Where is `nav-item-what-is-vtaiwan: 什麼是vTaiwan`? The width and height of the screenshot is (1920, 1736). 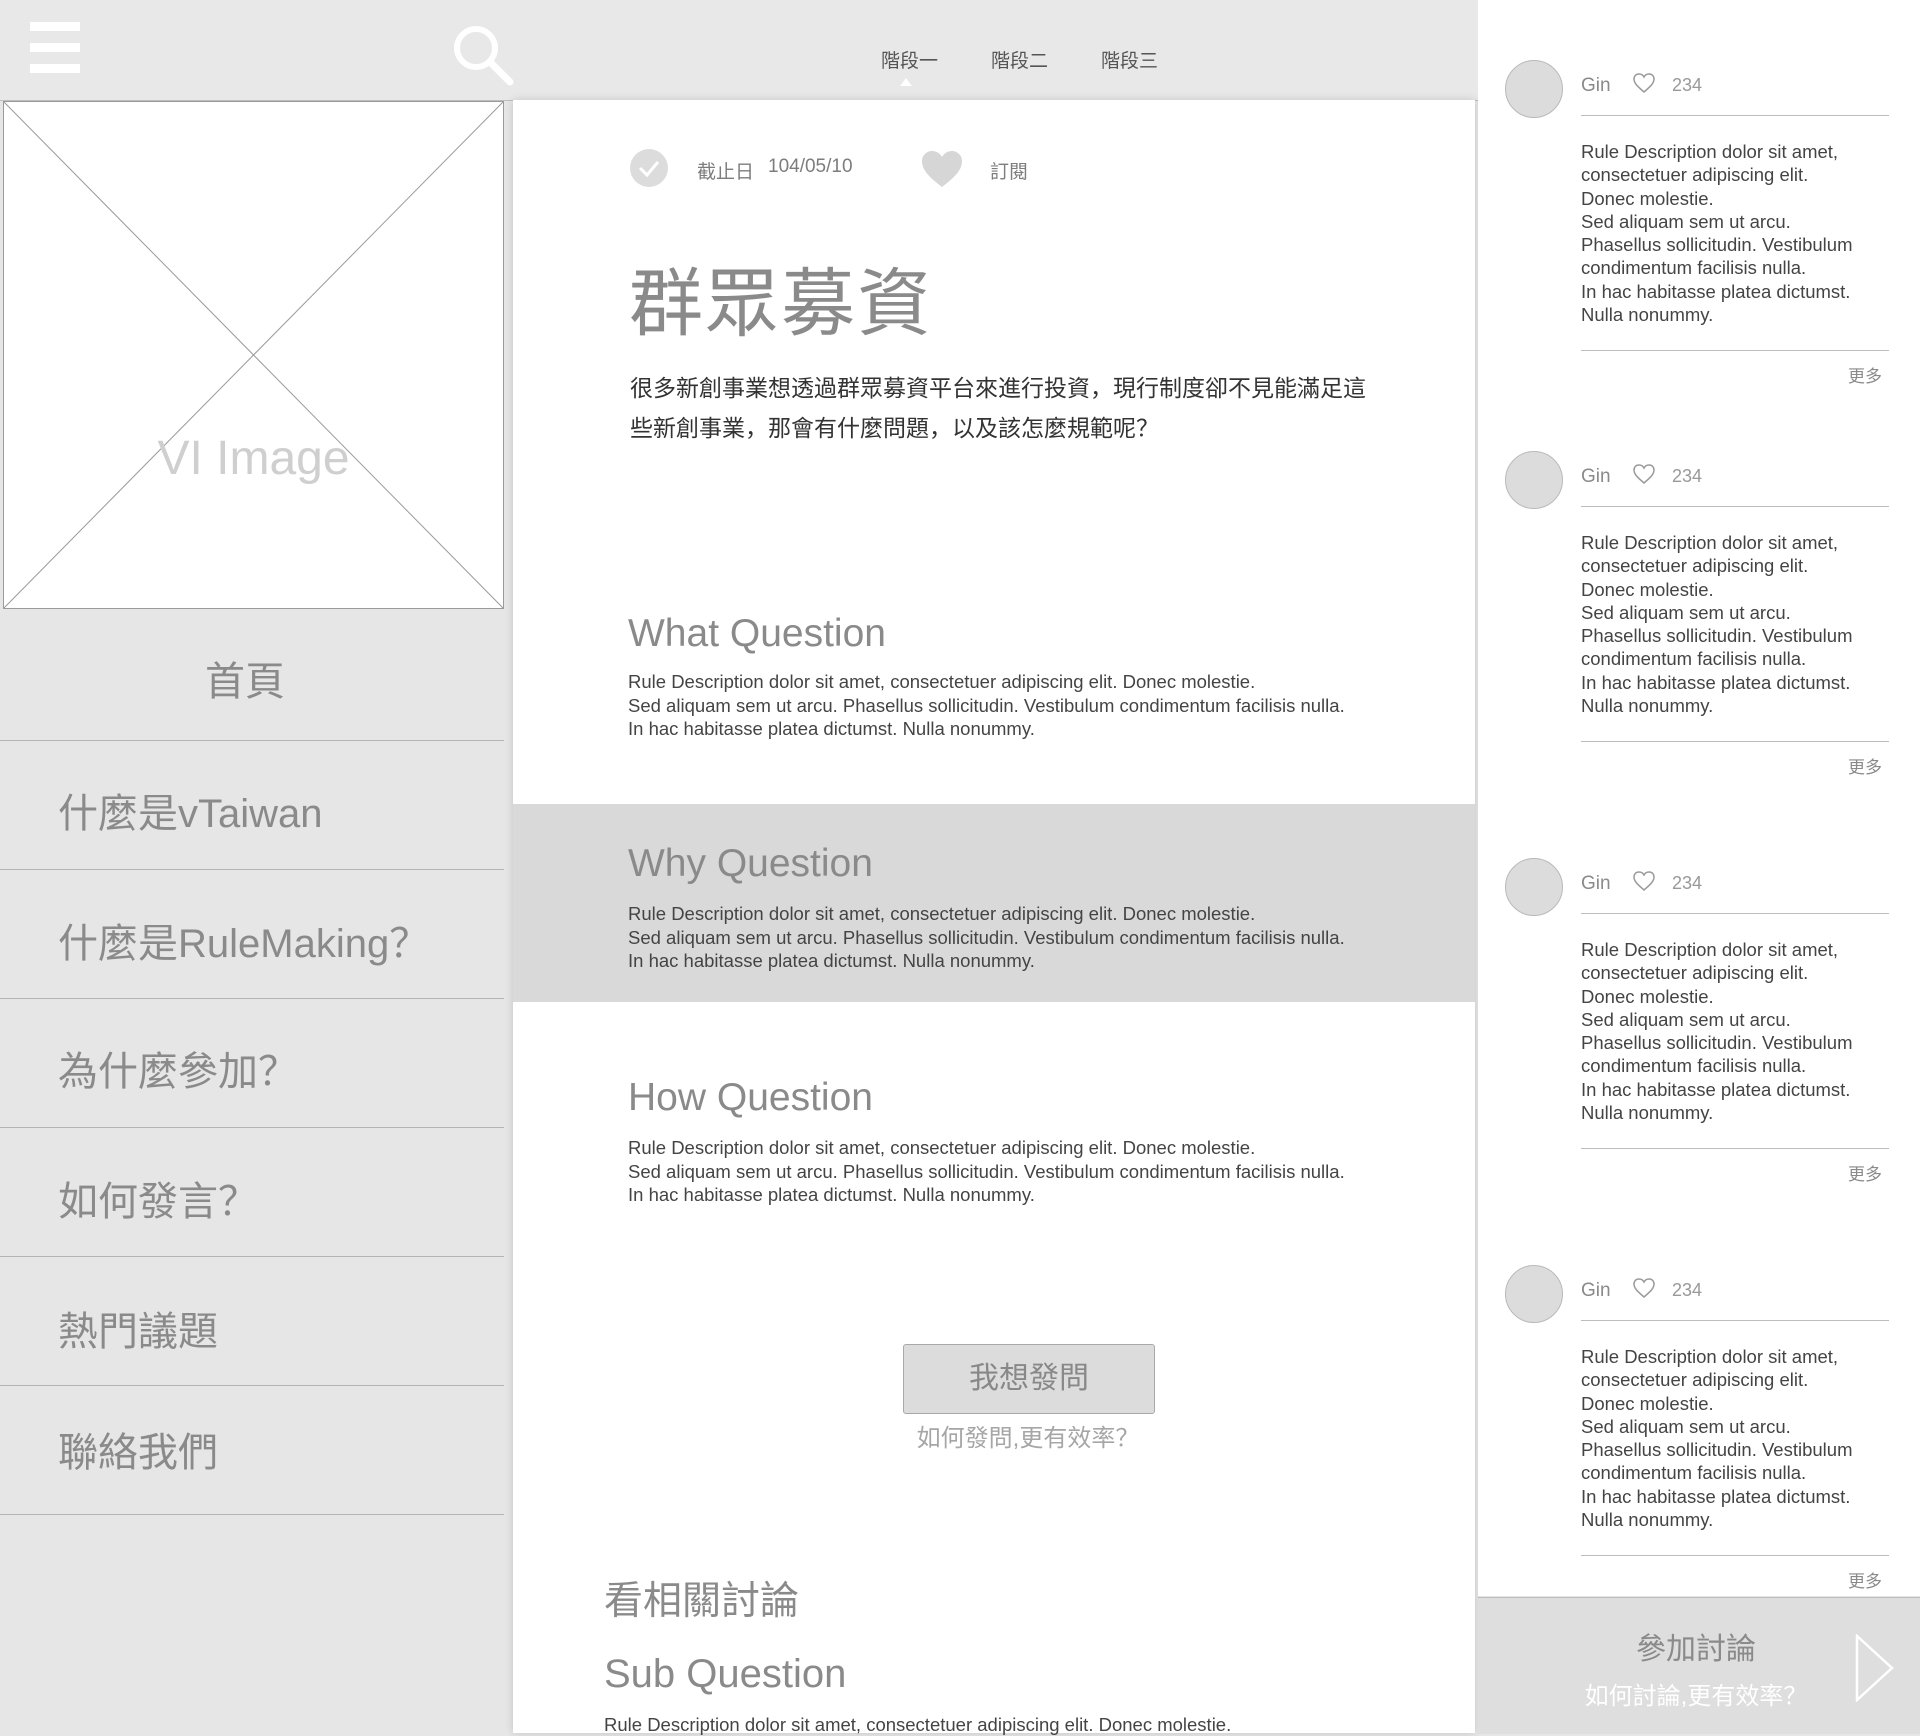
nav-item-what-is-vtaiwan: 什麼是vTaiwan is located at coordinates (252, 805).